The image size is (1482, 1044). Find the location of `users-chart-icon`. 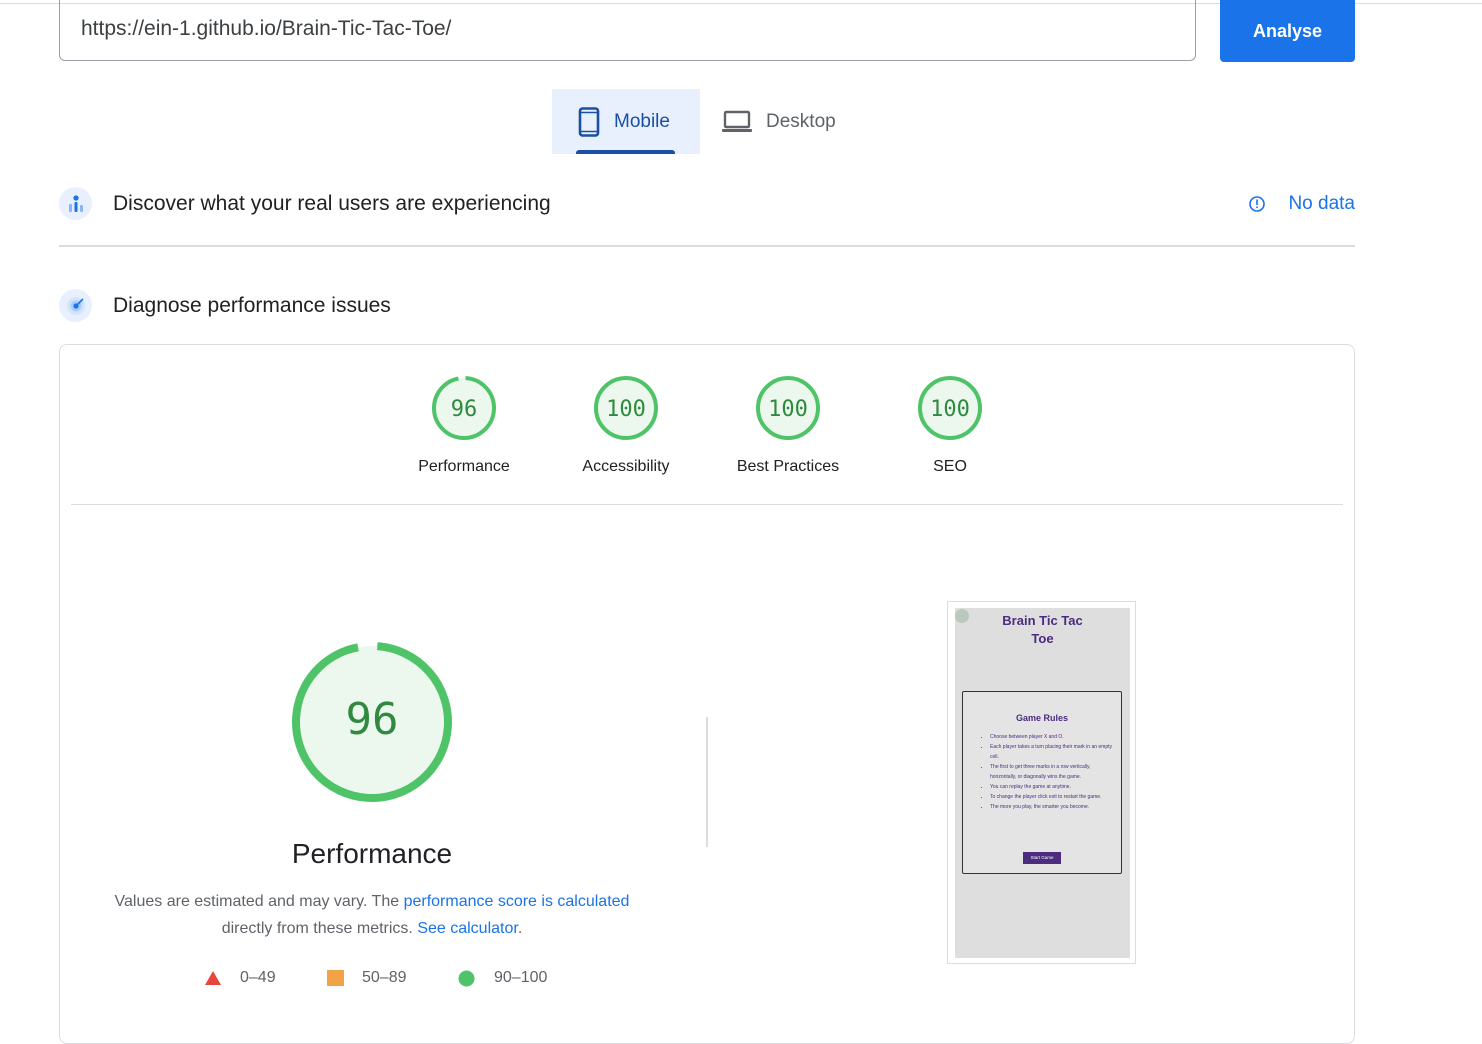

users-chart-icon is located at coordinates (75, 203).